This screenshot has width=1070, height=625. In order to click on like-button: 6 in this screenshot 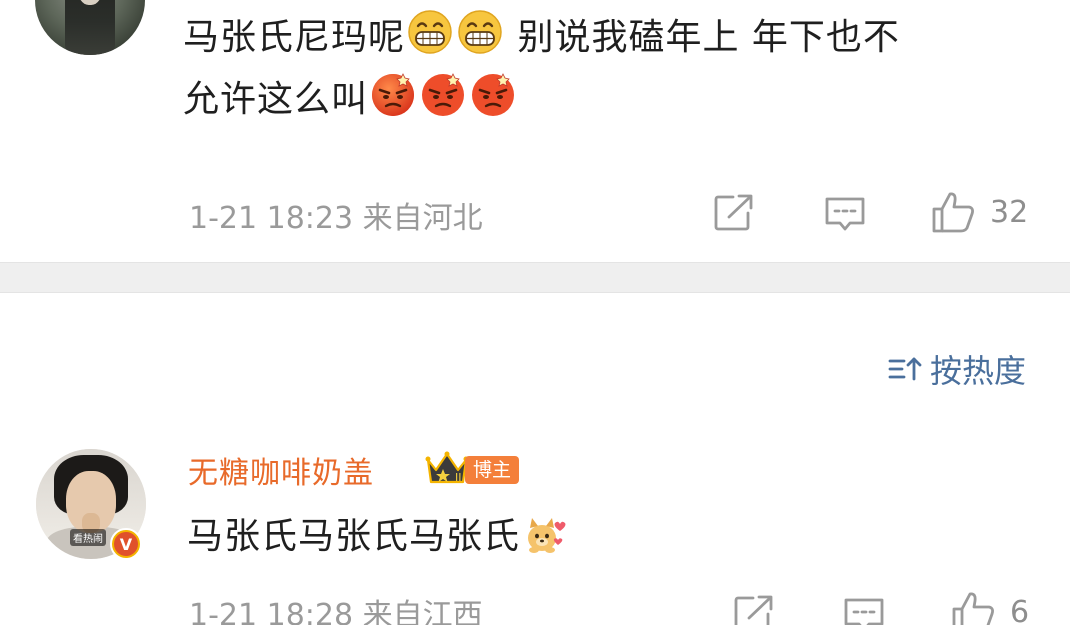, I will do `click(989, 607)`.